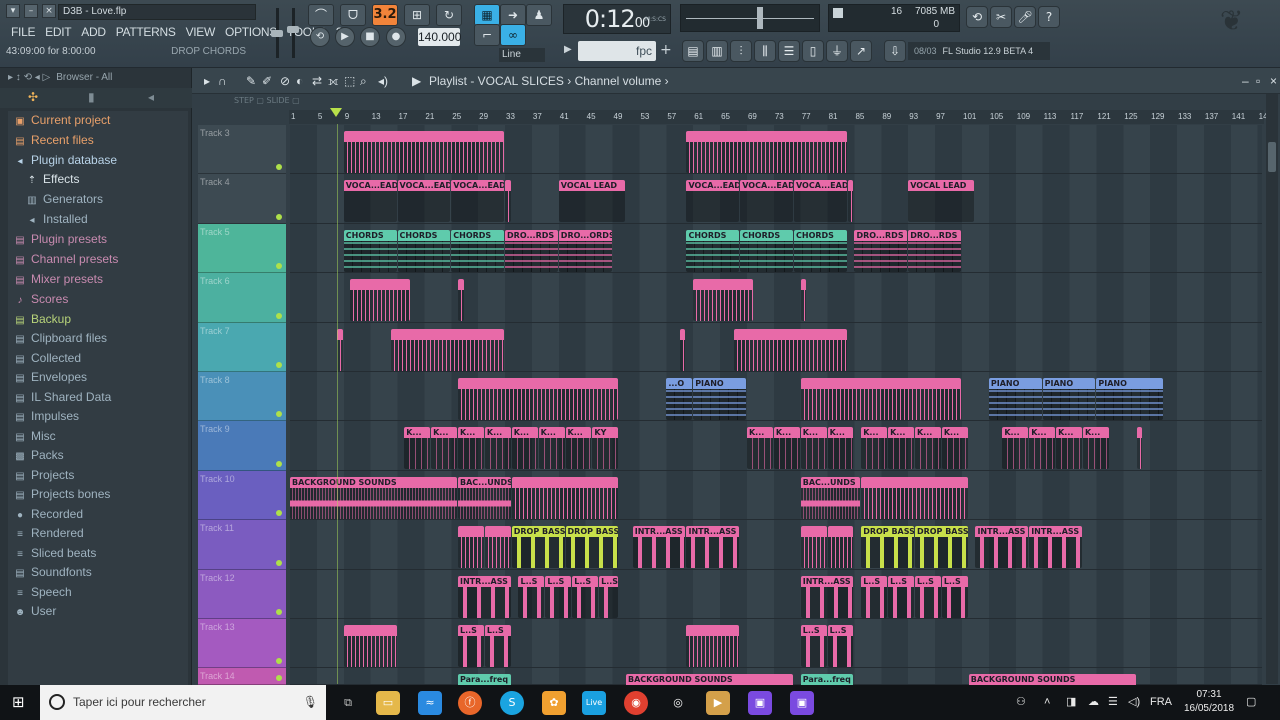 This screenshot has width=1280, height=720. Describe the element at coordinates (267, 81) in the screenshot. I see `paint-tool-icon: ✐` at that location.